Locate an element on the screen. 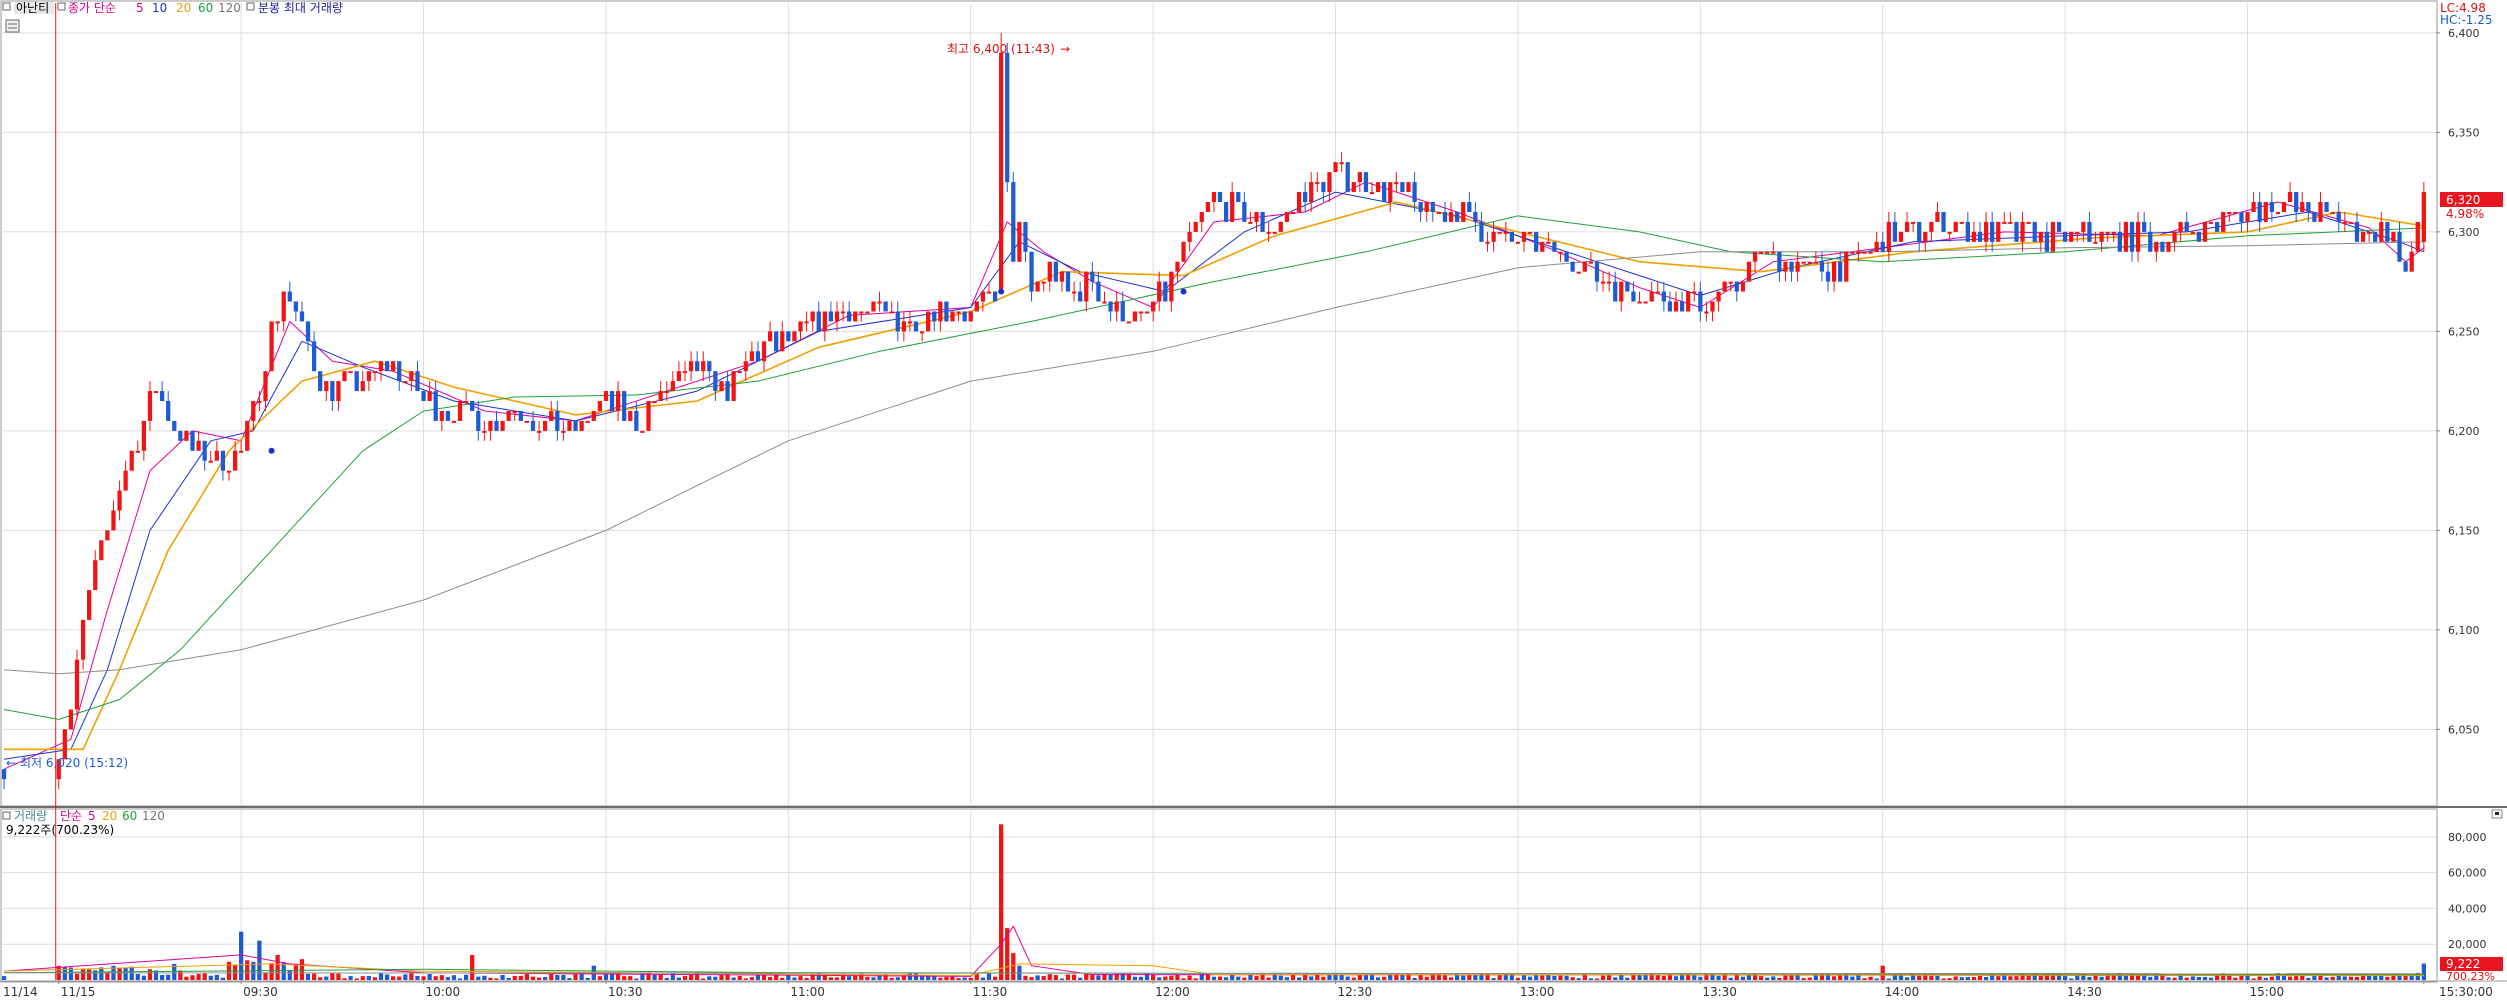 This screenshot has height=1004, width=2507. volume-collapse-icon is located at coordinates (6, 815).